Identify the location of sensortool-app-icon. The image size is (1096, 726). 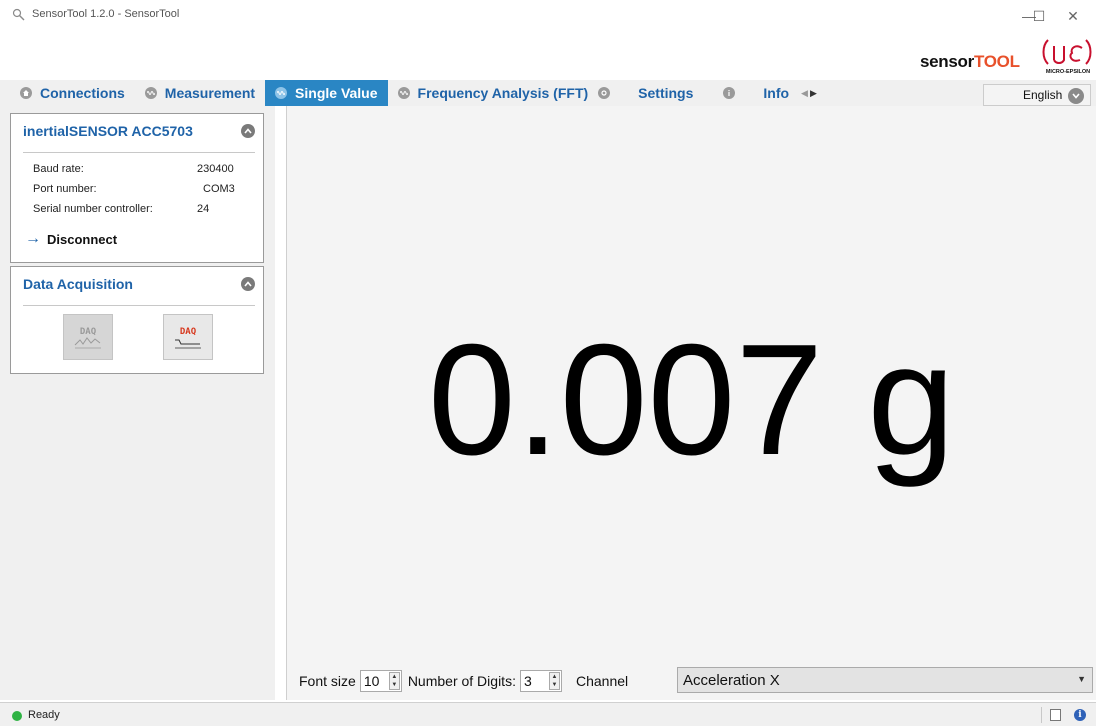
(18, 14).